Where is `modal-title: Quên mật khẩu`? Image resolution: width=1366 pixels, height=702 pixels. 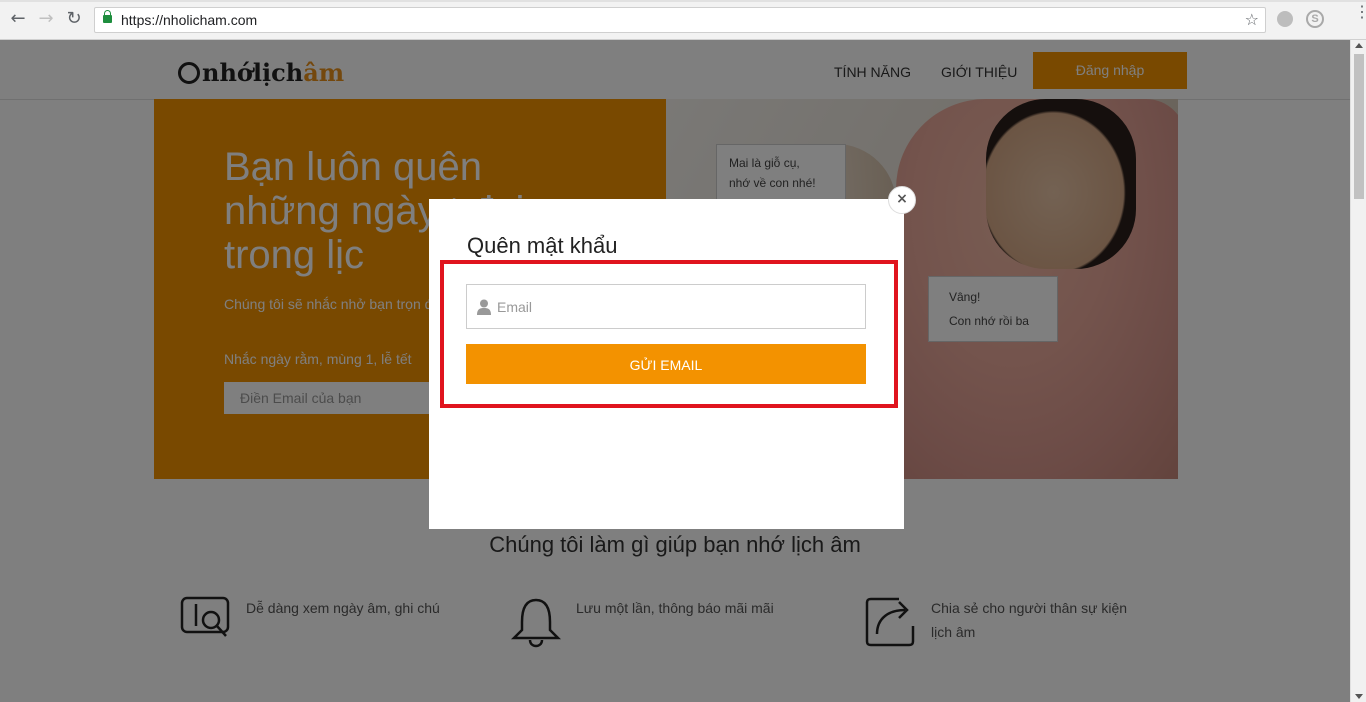 modal-title: Quên mật khẩu is located at coordinates (542, 245).